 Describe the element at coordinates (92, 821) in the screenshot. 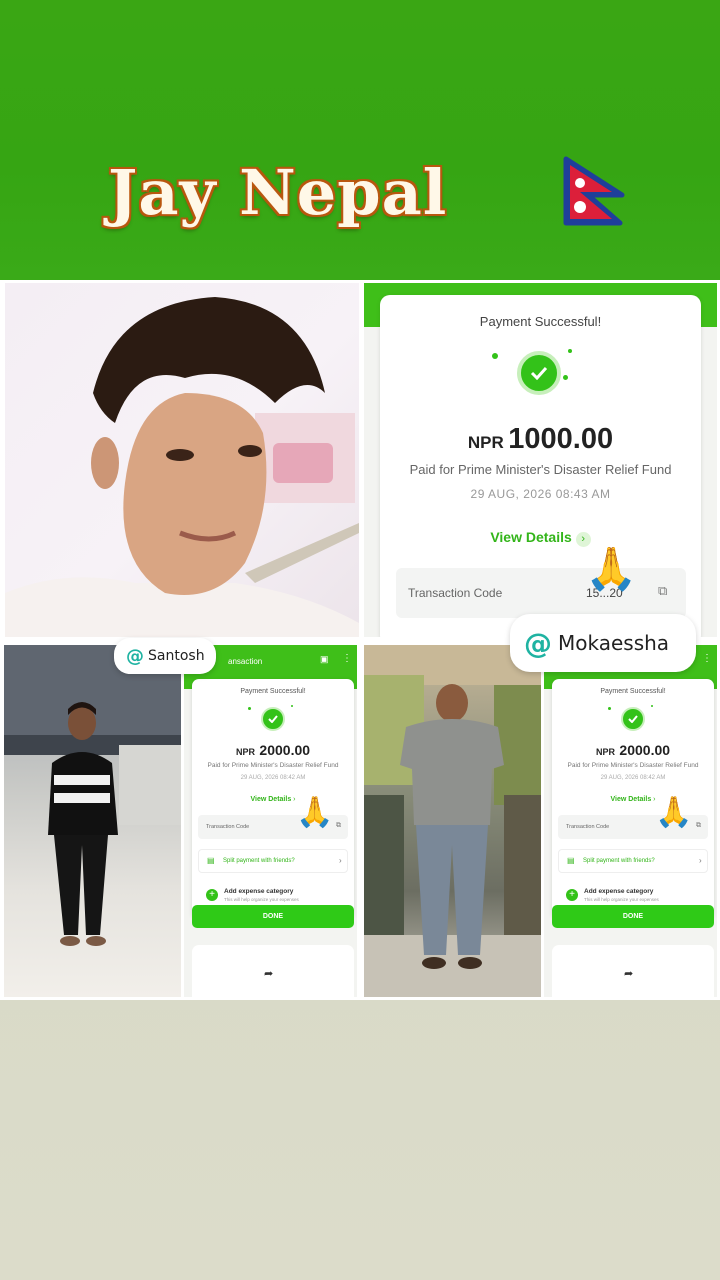

I see `santosh-photo` at that location.